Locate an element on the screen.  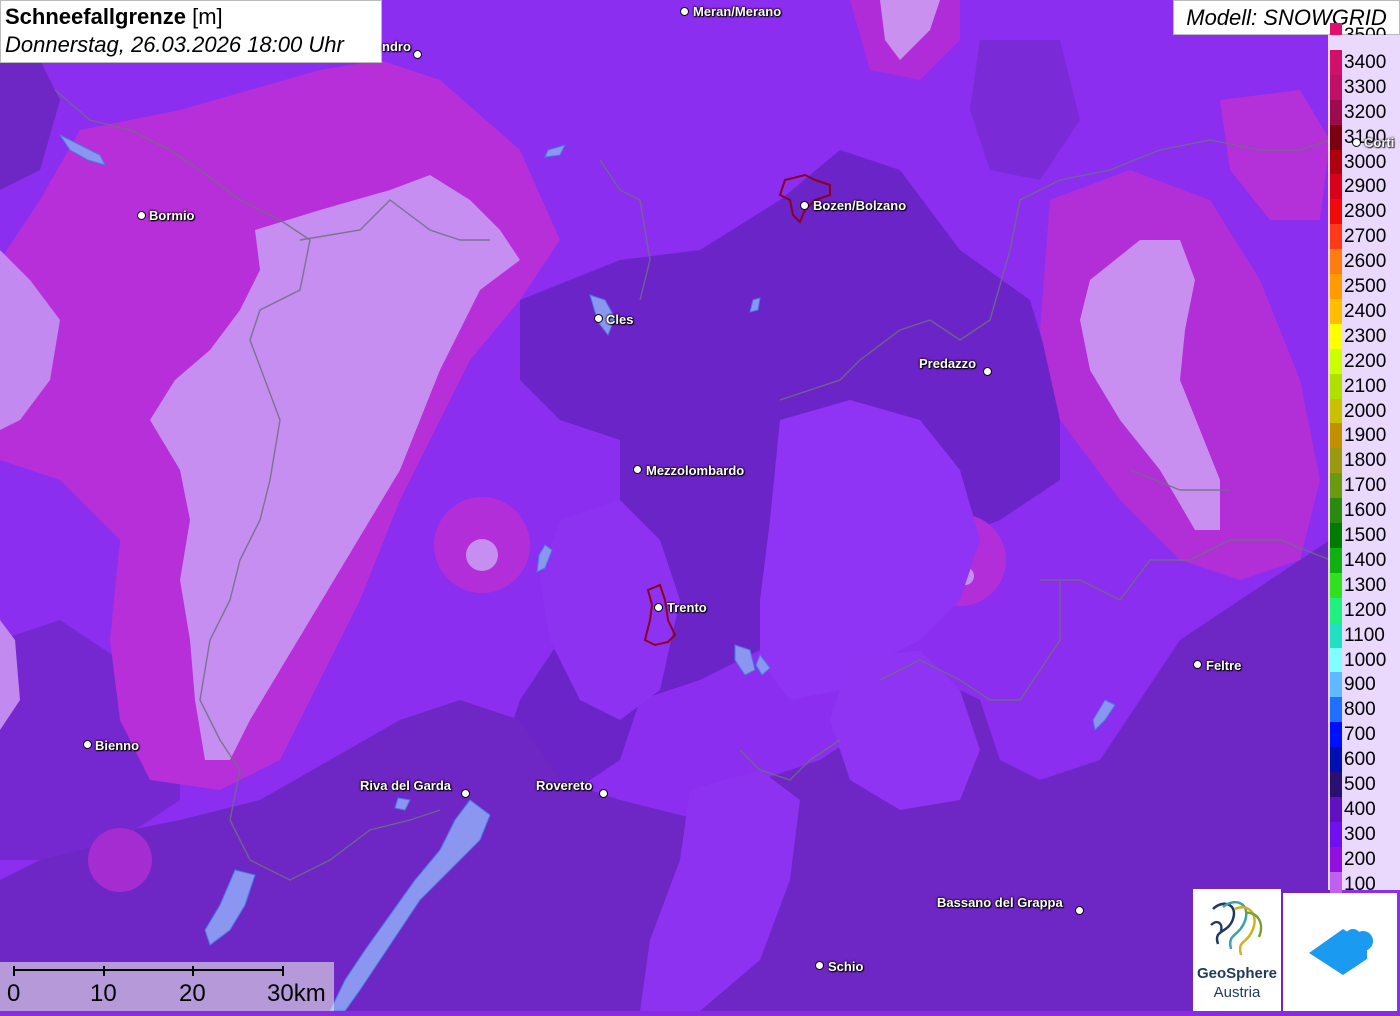
legend-label: 2700 is located at coordinates (1365, 237).